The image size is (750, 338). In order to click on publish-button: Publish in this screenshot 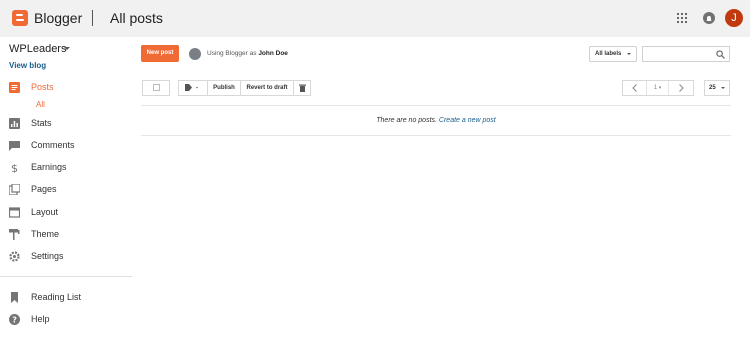, I will do `click(224, 88)`.